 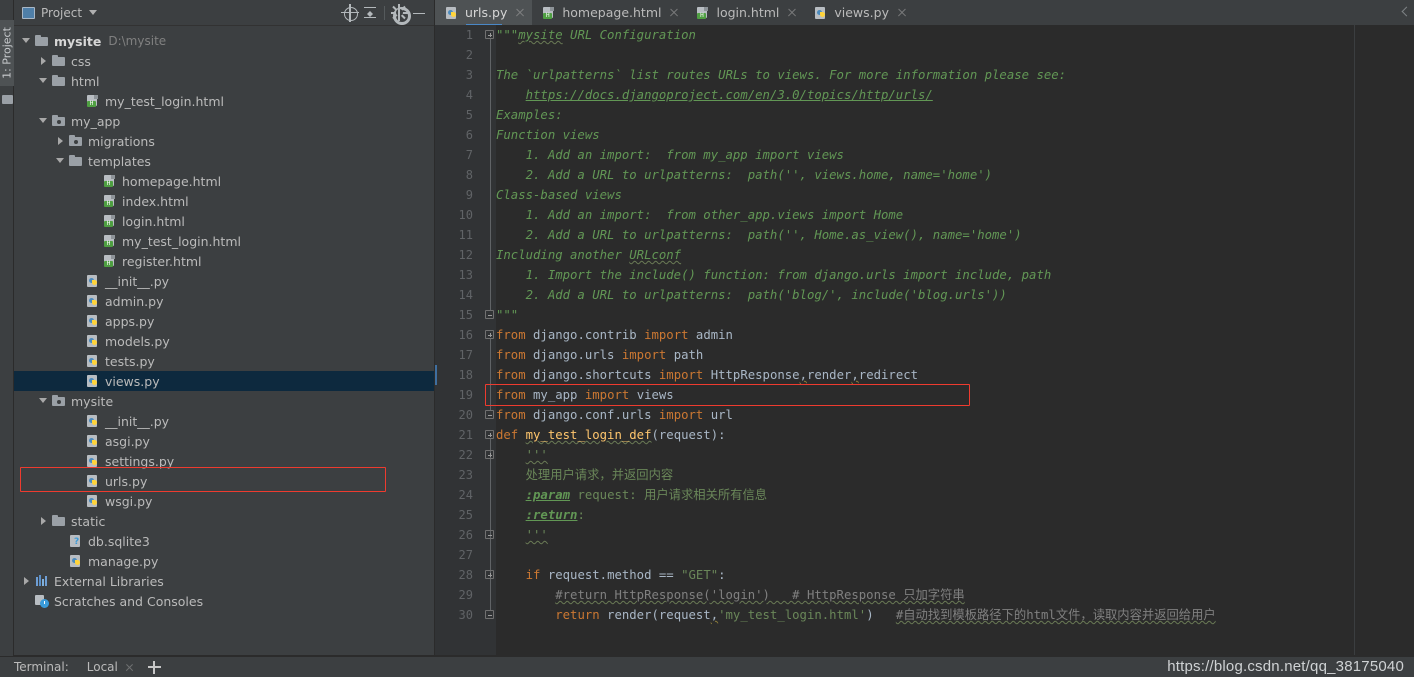 I want to click on tree-row-login-html: Hlogin.html, so click(x=224, y=221).